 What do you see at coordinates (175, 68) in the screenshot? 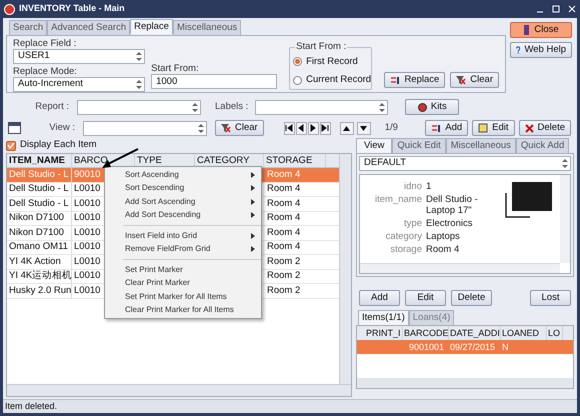
I see `field-label: Start From:` at bounding box center [175, 68].